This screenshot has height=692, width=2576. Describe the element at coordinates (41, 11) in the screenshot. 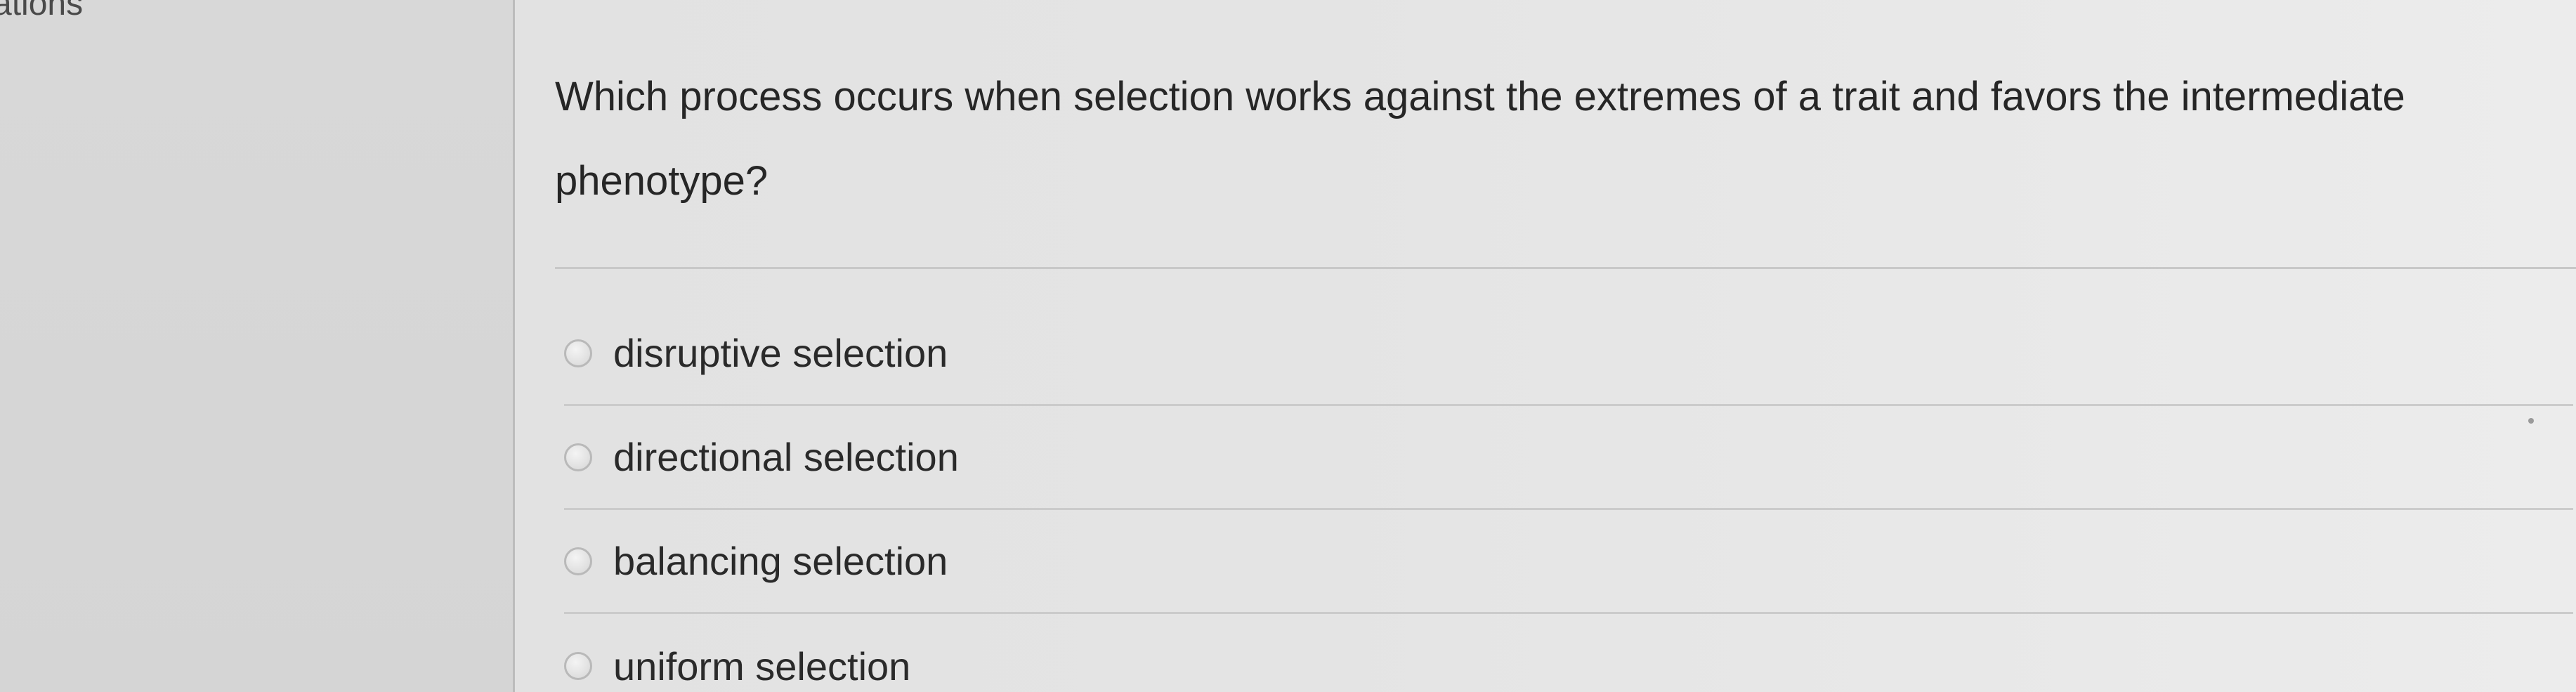

I see `nav-partial-label: ations` at that location.